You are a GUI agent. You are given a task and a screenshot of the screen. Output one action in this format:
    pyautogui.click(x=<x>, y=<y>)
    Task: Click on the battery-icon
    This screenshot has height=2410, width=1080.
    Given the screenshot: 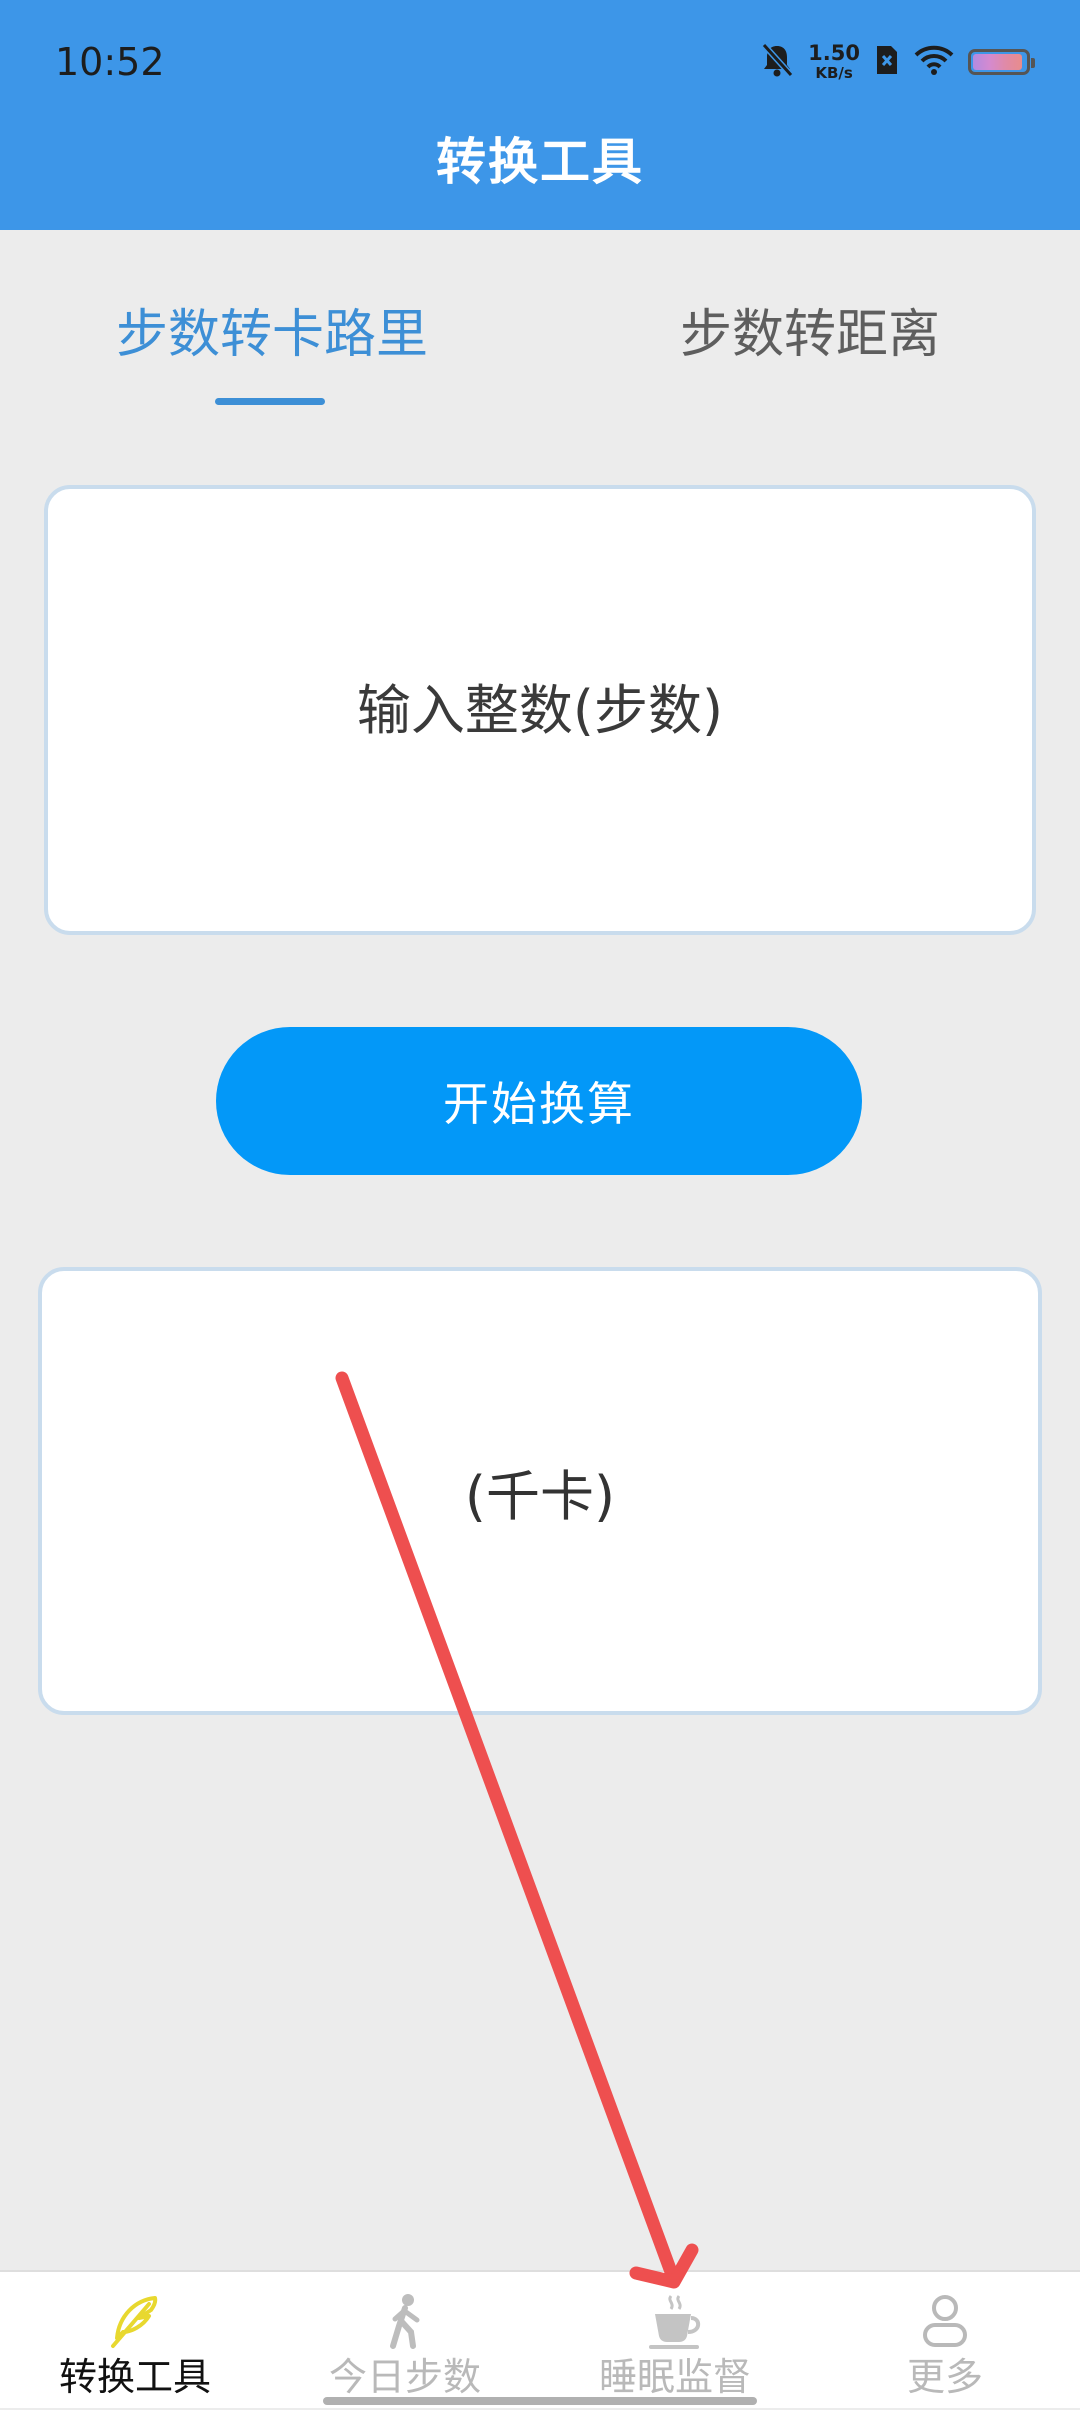 What is the action you would take?
    pyautogui.click(x=1001, y=62)
    